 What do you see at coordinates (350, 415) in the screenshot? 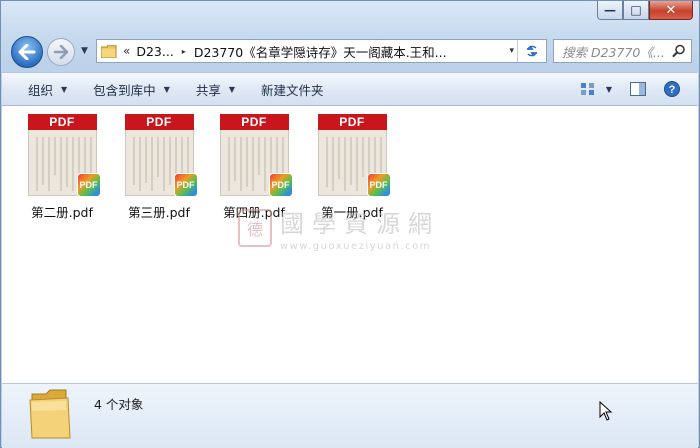
I see `details-pane: 4 个对象` at bounding box center [350, 415].